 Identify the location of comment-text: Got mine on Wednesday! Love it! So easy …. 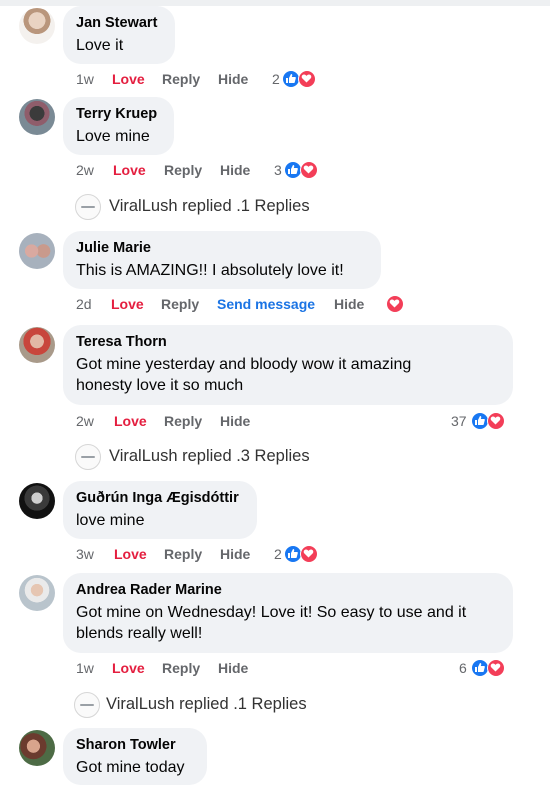
(288, 623).